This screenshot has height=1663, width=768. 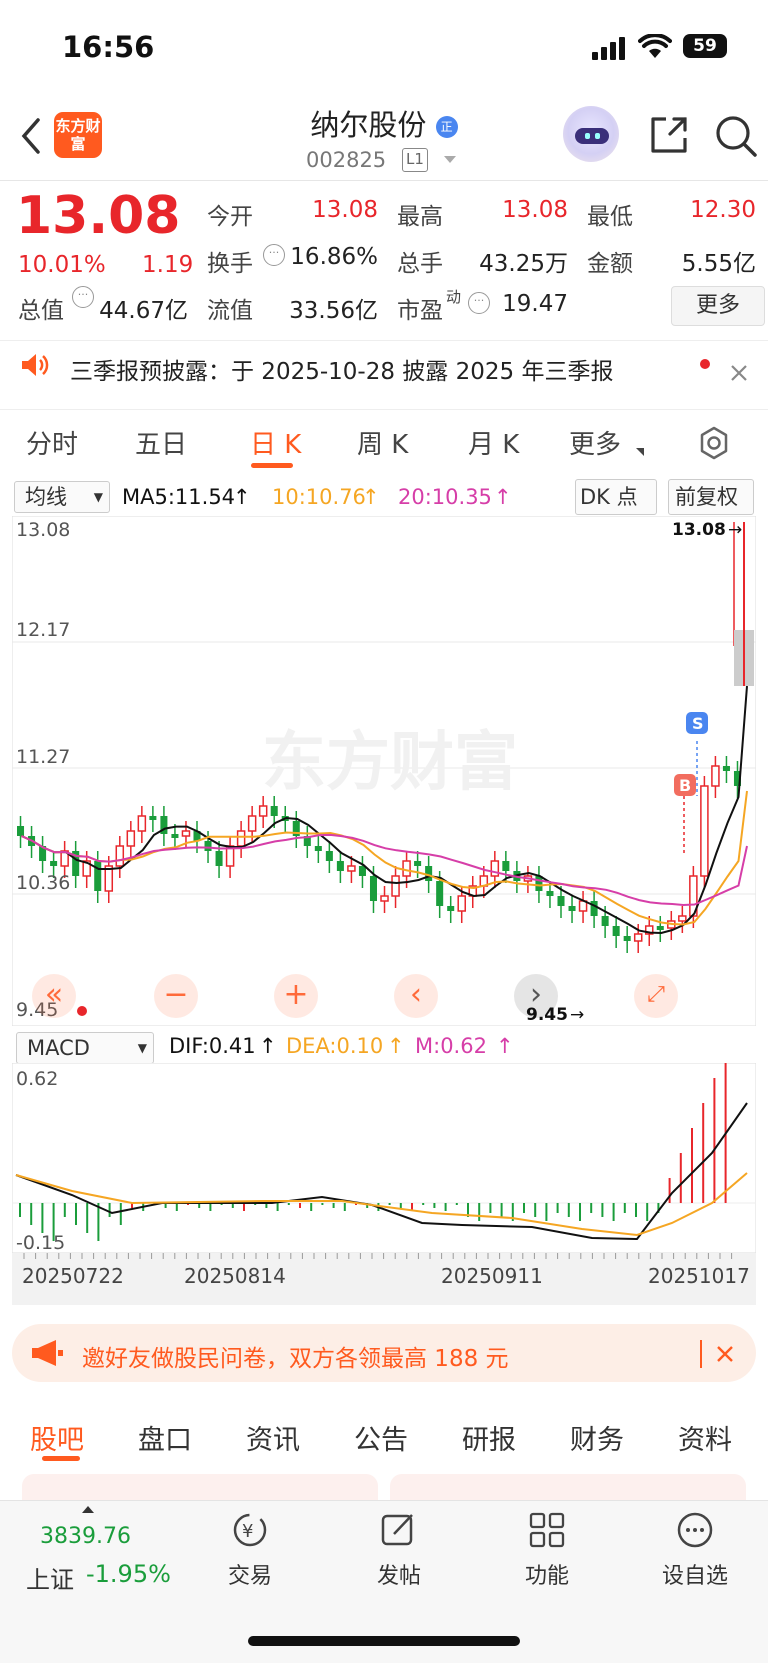 What do you see at coordinates (62, 497) in the screenshot?
I see `indicator-select: 均线 ▼` at bounding box center [62, 497].